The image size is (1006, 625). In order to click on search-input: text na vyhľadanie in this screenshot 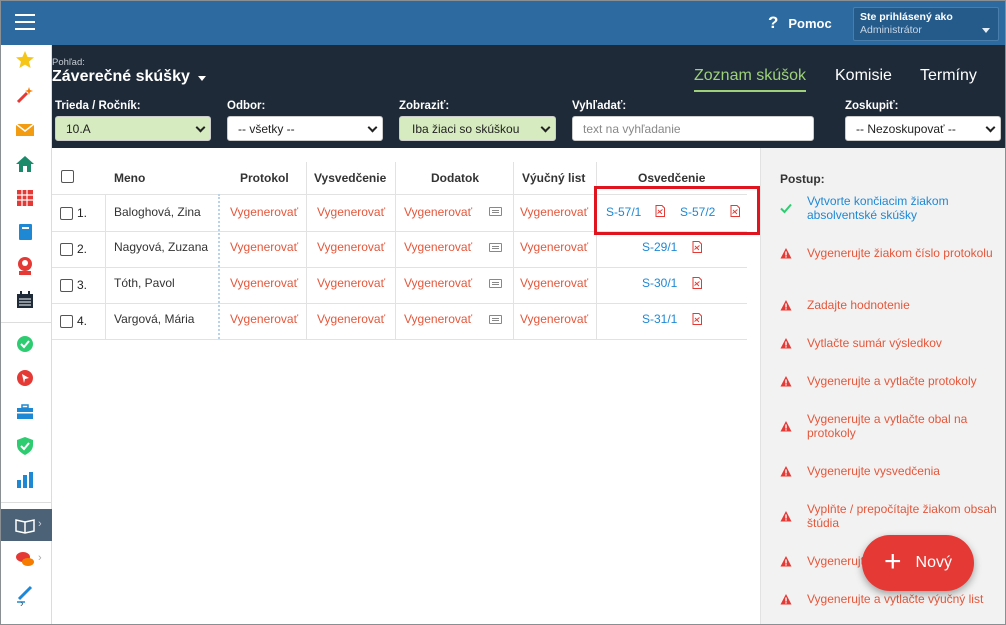, I will do `click(693, 128)`.